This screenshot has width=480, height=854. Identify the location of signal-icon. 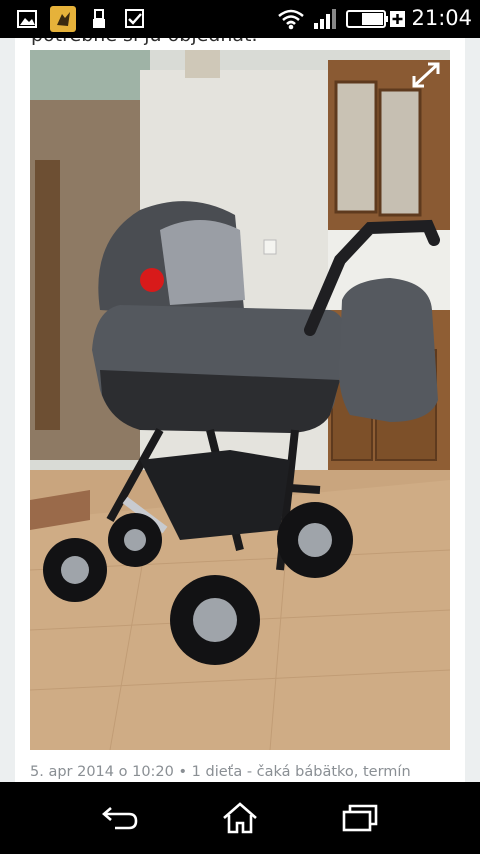
(325, 19).